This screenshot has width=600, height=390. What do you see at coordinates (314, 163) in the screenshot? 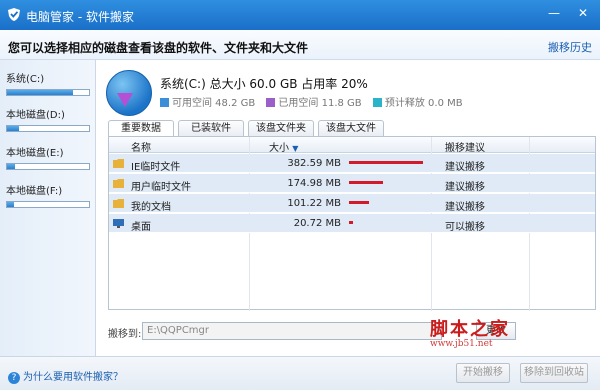
I see `row-size: 382.59 MB` at bounding box center [314, 163].